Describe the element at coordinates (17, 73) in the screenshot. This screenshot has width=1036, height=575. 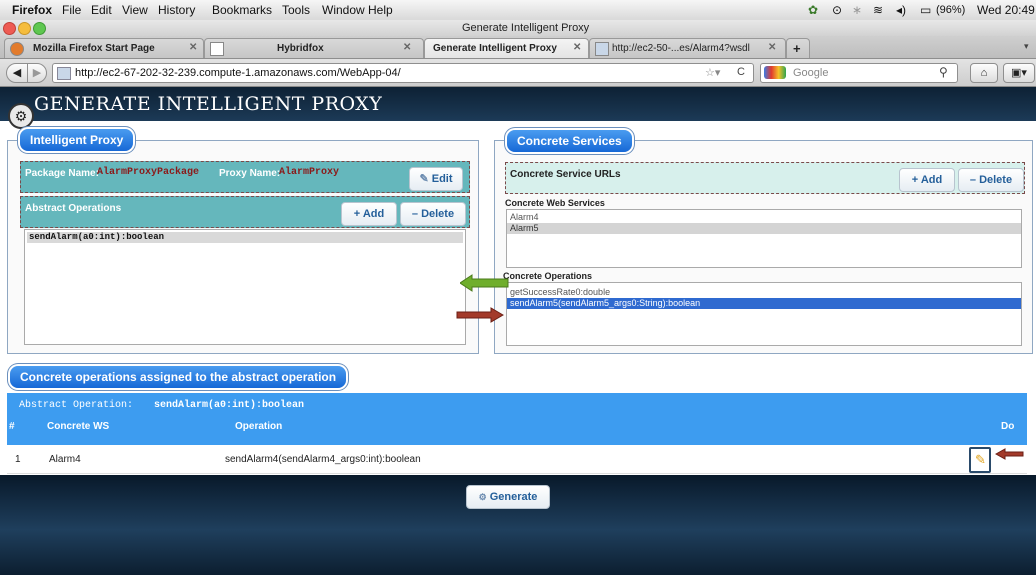
I see `back-button: ◀` at that location.